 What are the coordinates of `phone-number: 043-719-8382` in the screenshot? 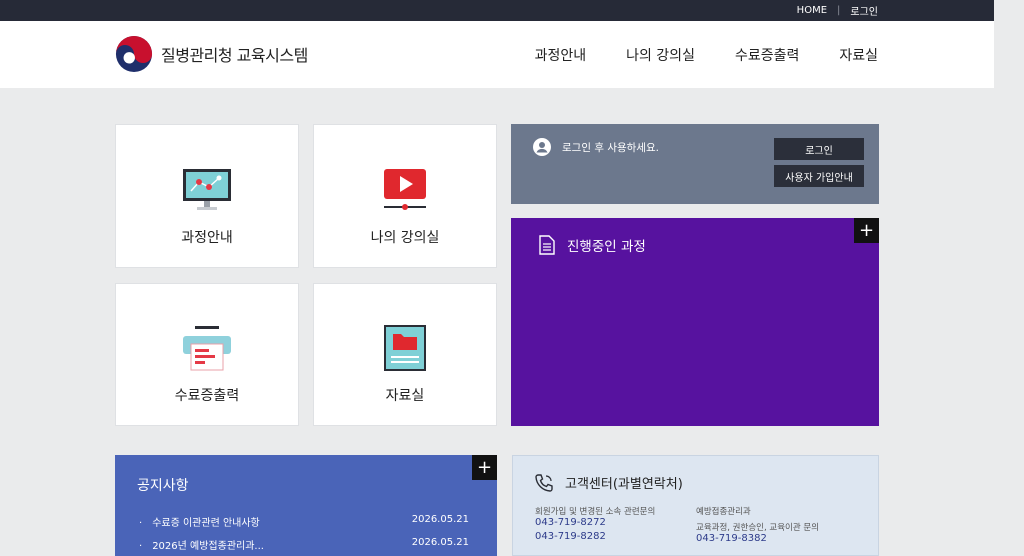 It's located at (731, 538).